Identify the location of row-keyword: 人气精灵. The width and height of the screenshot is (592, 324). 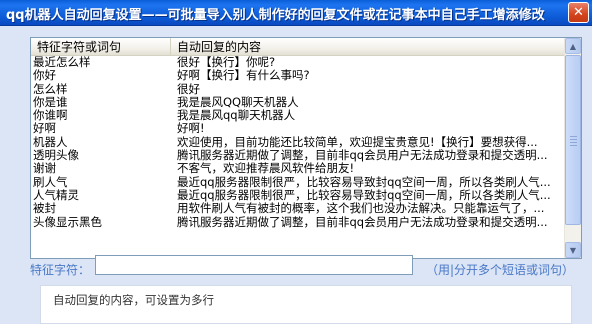
(56, 195).